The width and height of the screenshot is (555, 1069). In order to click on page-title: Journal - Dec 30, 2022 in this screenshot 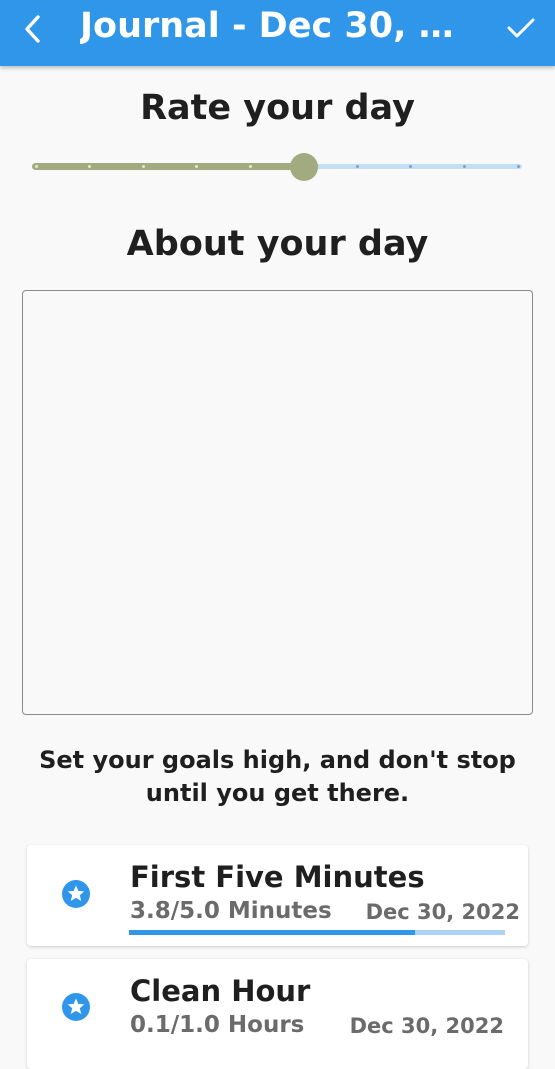, I will do `click(277, 26)`.